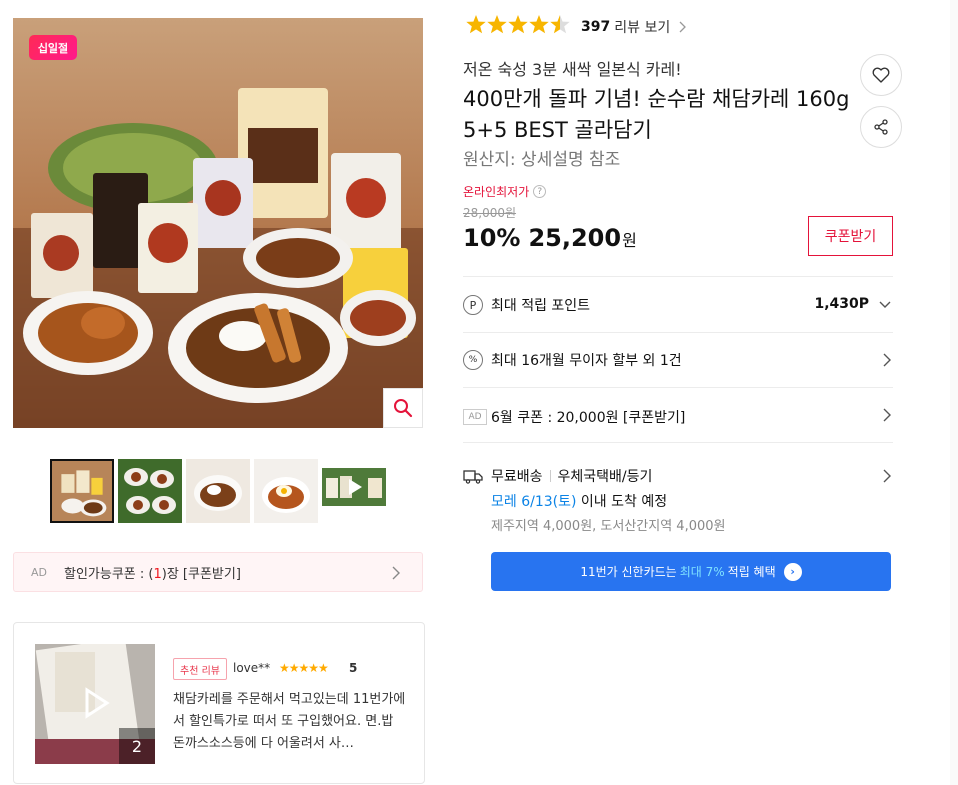  Describe the element at coordinates (885, 304) in the screenshot. I see `chevron-down-icon` at that location.